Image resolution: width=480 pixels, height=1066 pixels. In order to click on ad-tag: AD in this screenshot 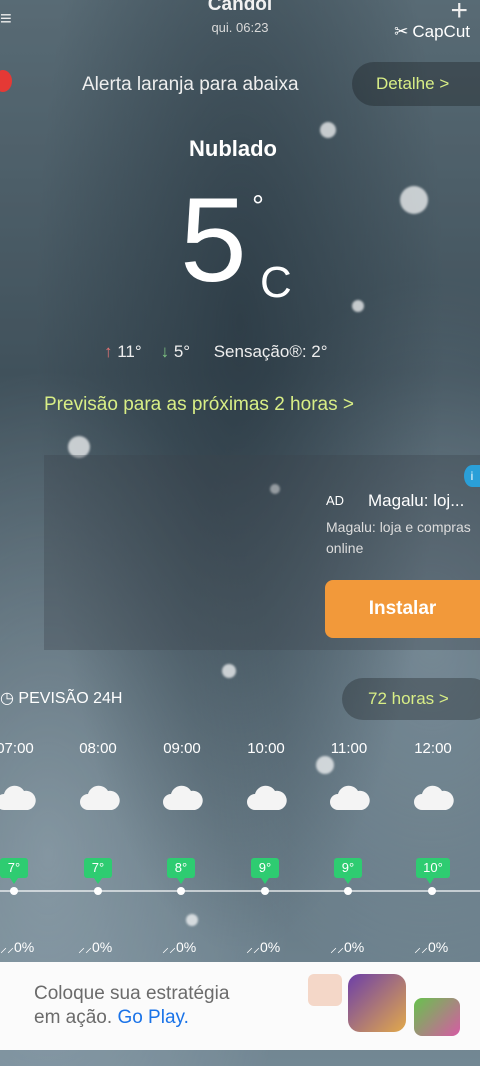, I will do `click(335, 500)`.